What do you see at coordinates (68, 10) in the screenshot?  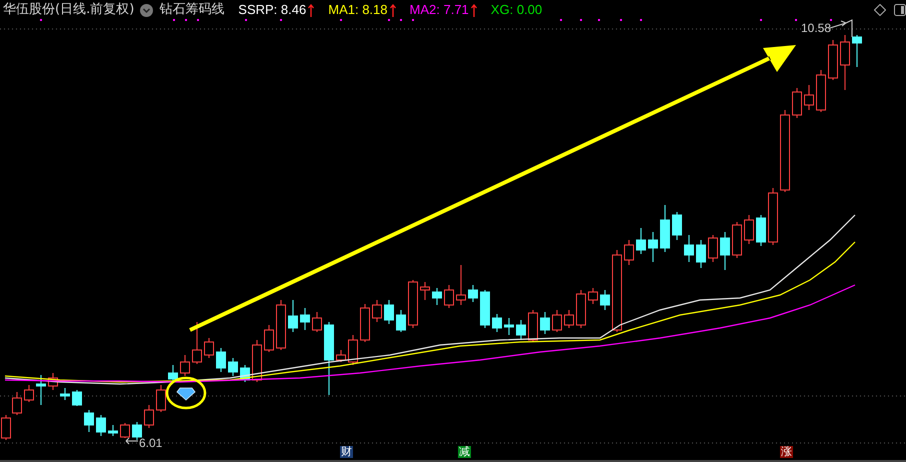 I see `stock-title: 华伍股份(日线.前复权)` at bounding box center [68, 10].